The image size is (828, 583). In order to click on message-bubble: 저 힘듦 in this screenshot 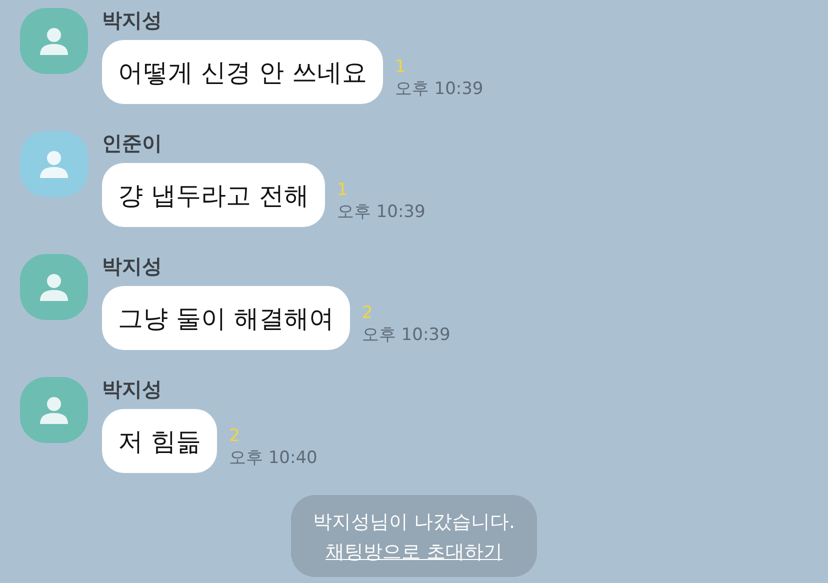, I will do `click(159, 441)`.